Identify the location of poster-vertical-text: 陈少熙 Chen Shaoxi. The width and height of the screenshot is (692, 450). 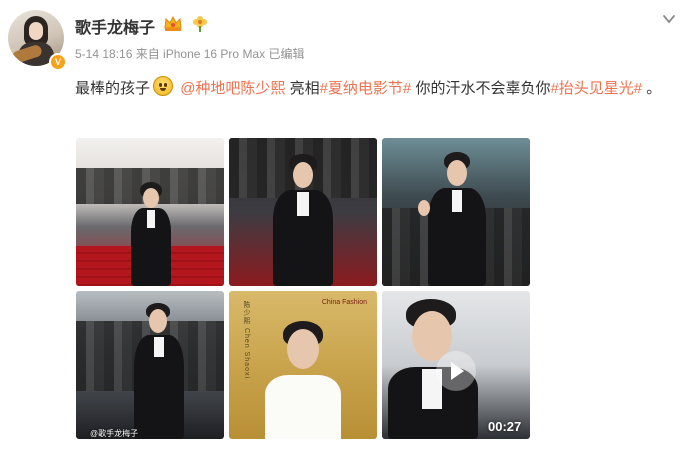
(246, 340).